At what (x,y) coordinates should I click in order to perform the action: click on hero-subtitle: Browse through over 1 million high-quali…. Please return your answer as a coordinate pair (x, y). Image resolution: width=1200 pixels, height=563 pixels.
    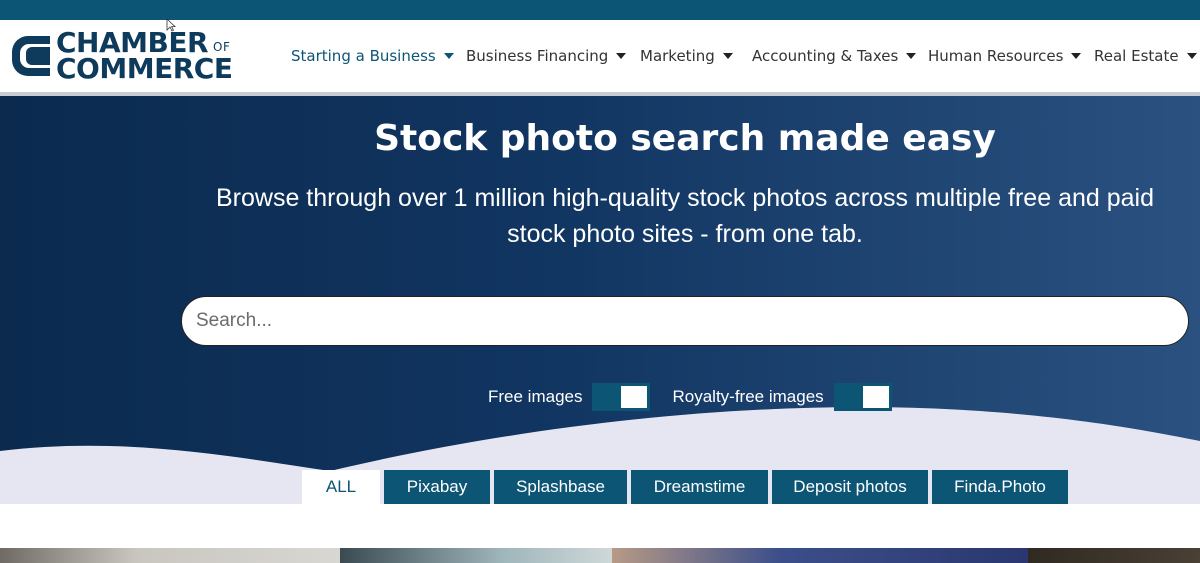
    Looking at the image, I should click on (685, 216).